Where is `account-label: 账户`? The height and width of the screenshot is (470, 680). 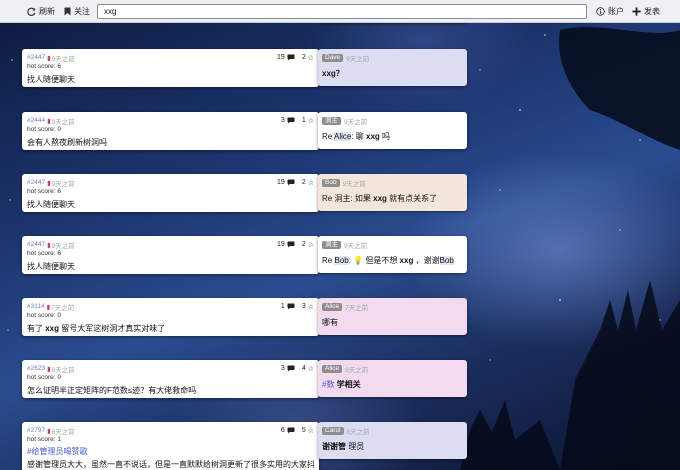 account-label: 账户 is located at coordinates (616, 11).